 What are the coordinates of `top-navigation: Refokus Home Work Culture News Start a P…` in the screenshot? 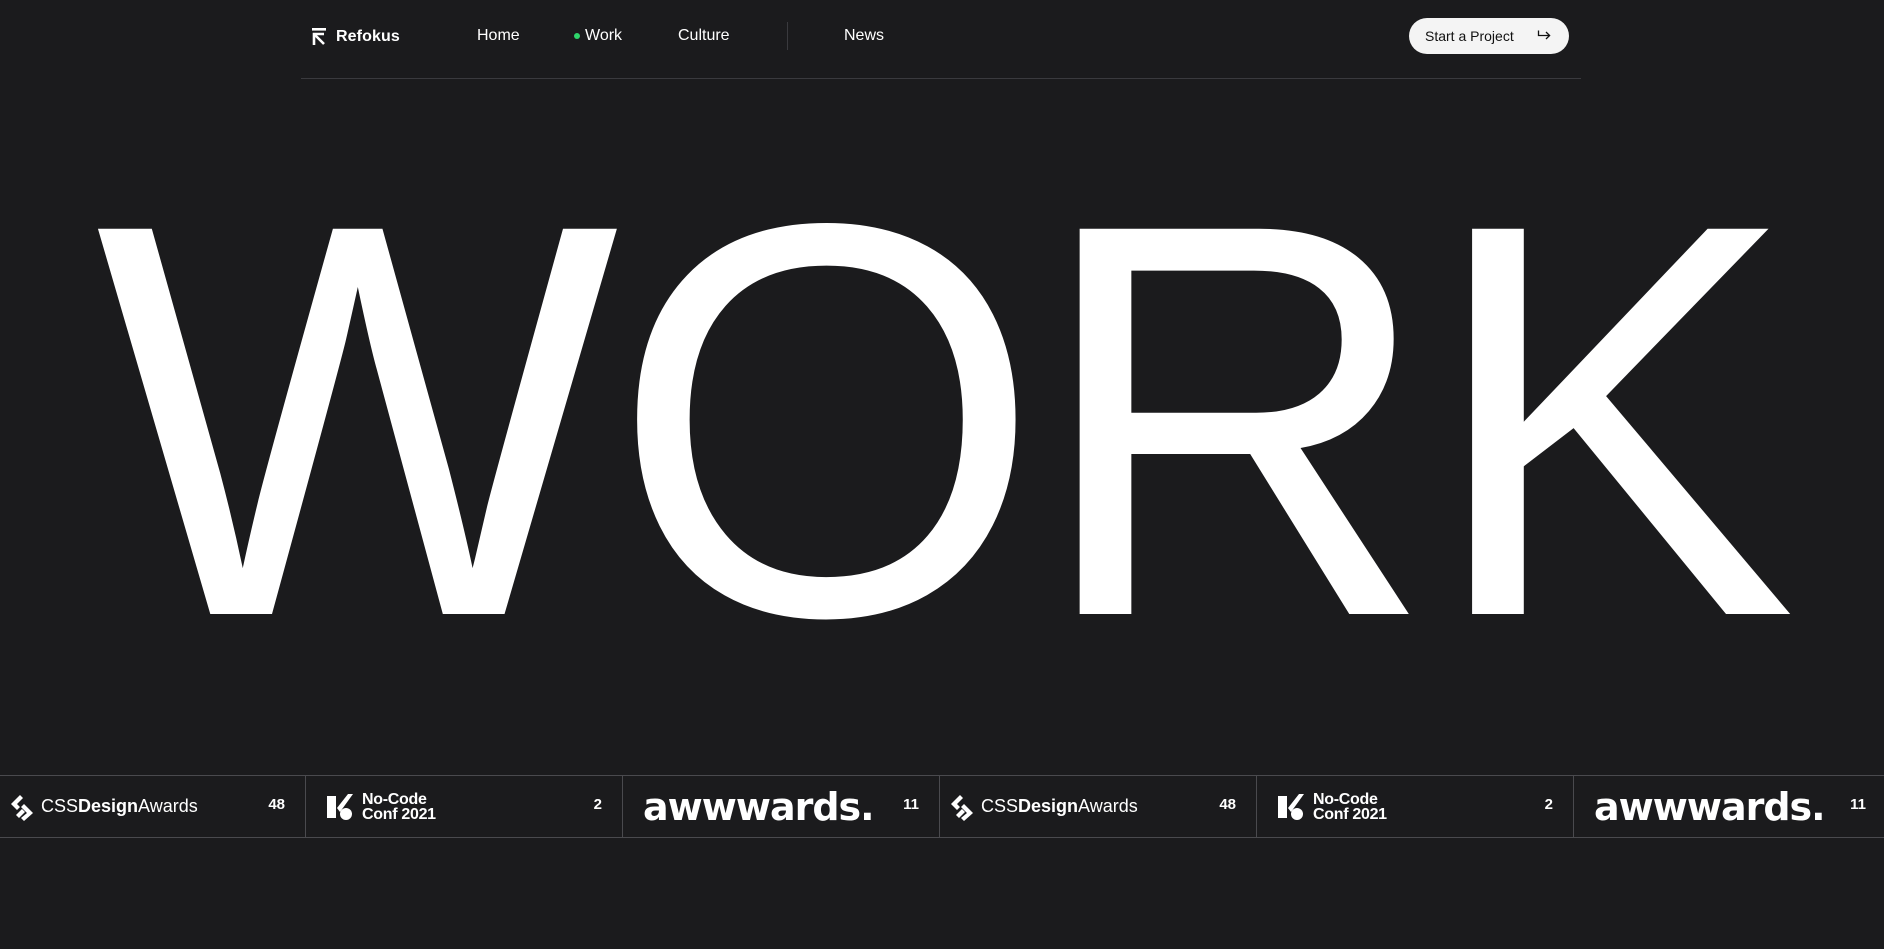 It's located at (941, 39).